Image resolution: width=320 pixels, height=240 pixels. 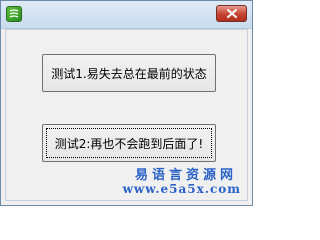 I want to click on app-icon, so click(x=14, y=14).